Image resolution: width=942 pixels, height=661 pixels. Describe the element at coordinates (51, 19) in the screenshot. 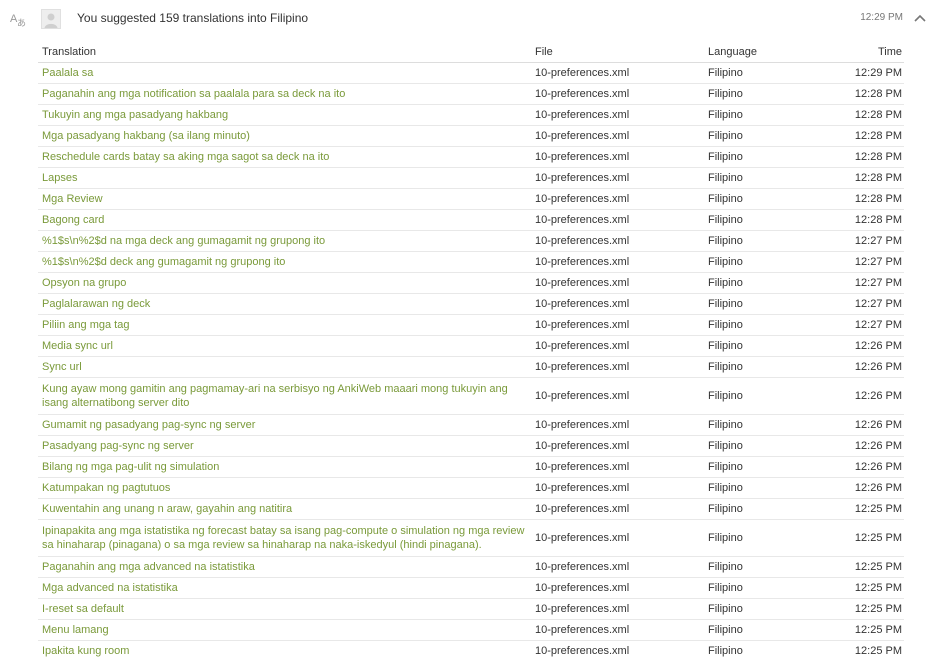

I see `user-avatar-icon` at that location.